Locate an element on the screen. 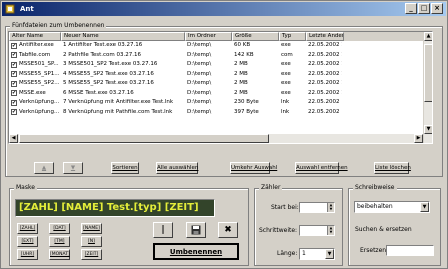 The height and width of the screenshot is (269, 448). close-icon: × is located at coordinates (437, 8).